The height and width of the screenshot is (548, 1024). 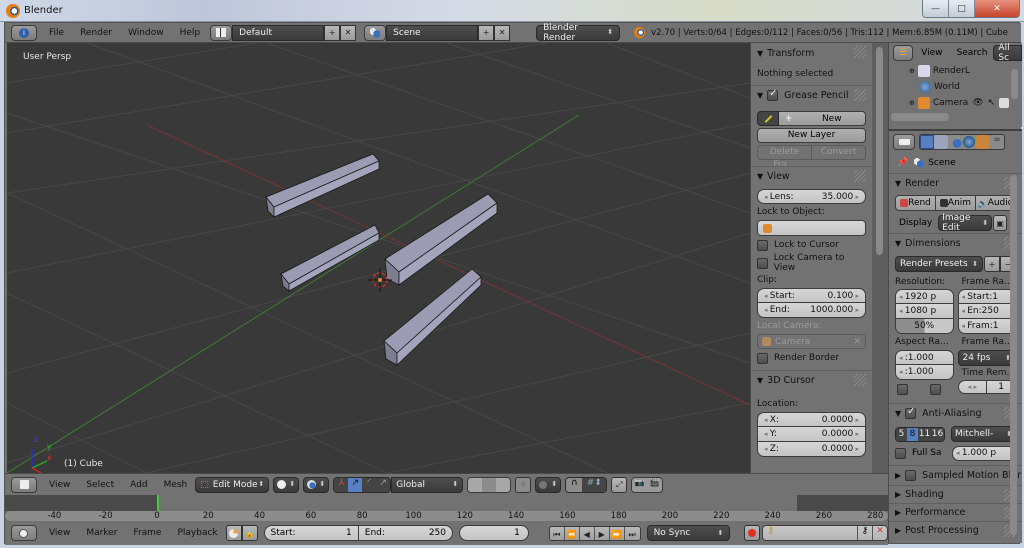 What do you see at coordinates (486, 32) in the screenshot?
I see `add-scene-button: +` at bounding box center [486, 32].